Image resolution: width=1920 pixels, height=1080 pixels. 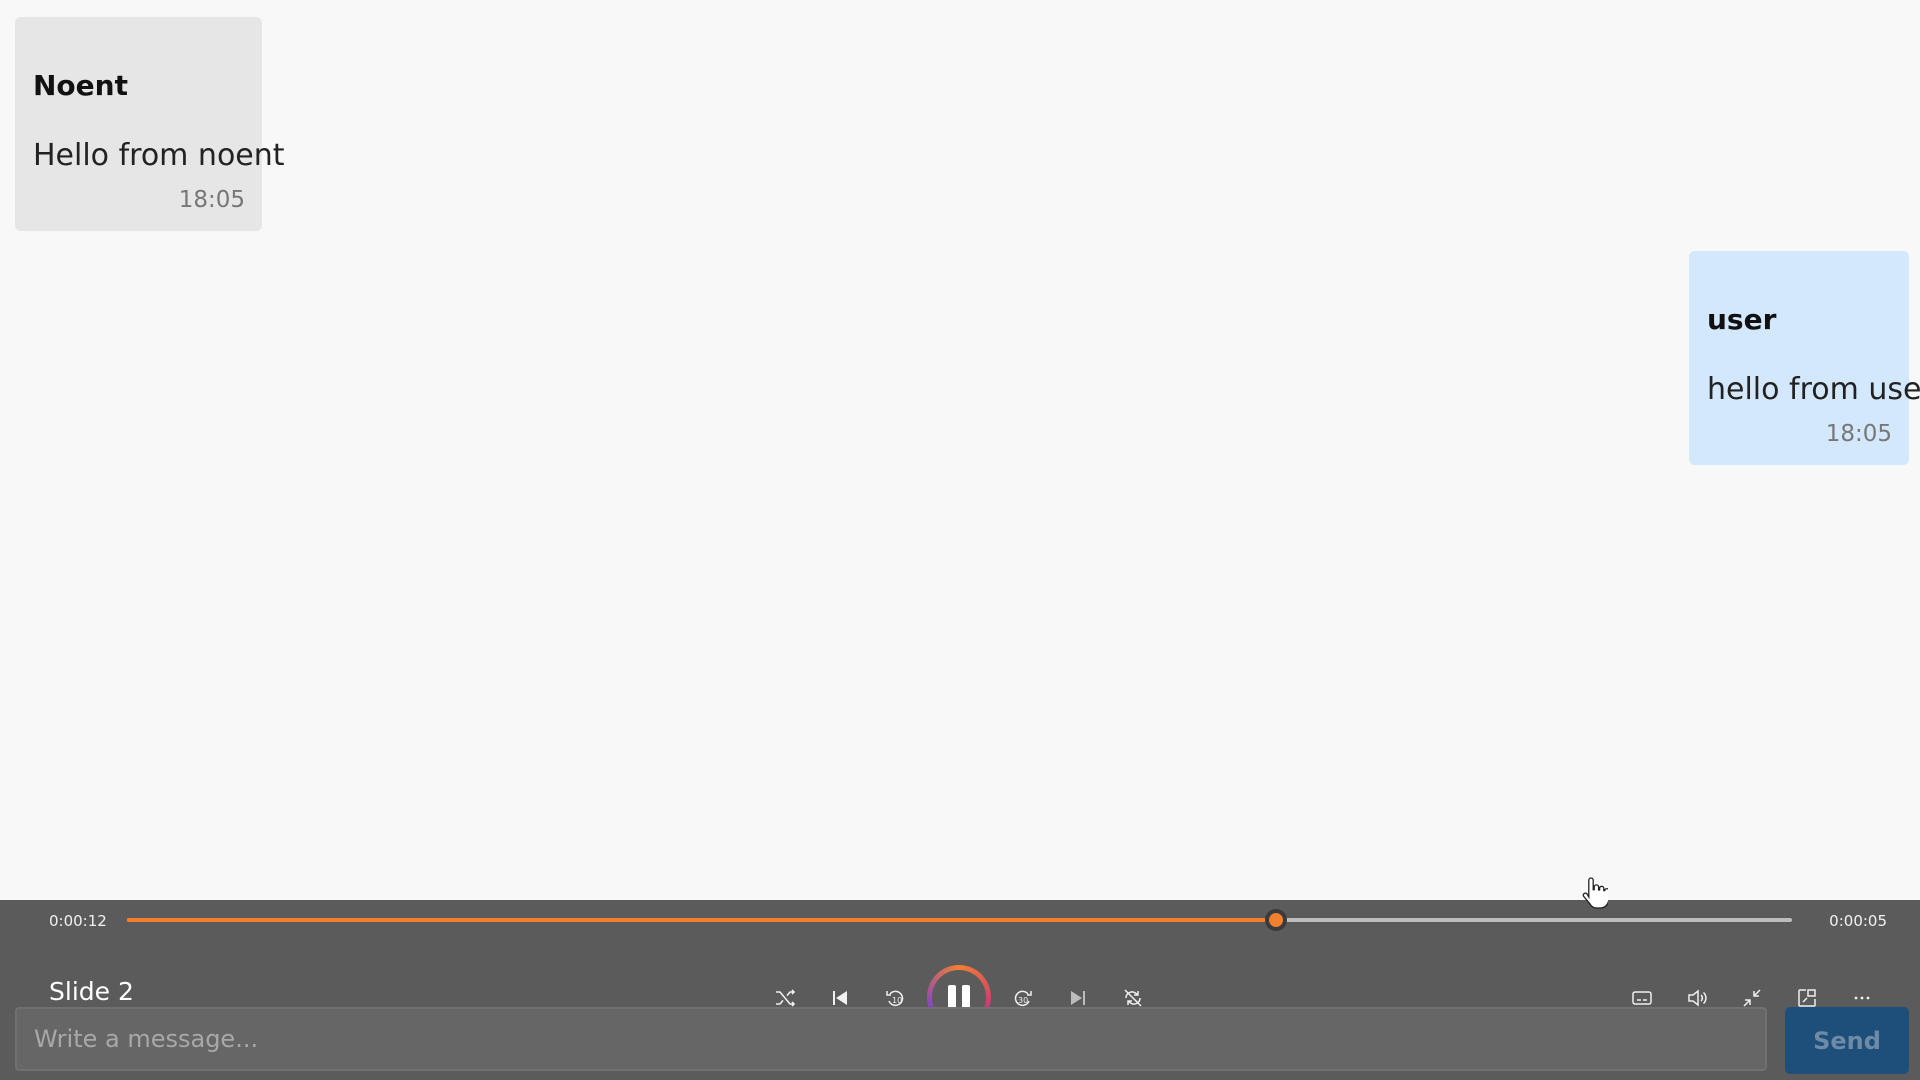 What do you see at coordinates (1742, 319) in the screenshot?
I see `message-sender: user` at bounding box center [1742, 319].